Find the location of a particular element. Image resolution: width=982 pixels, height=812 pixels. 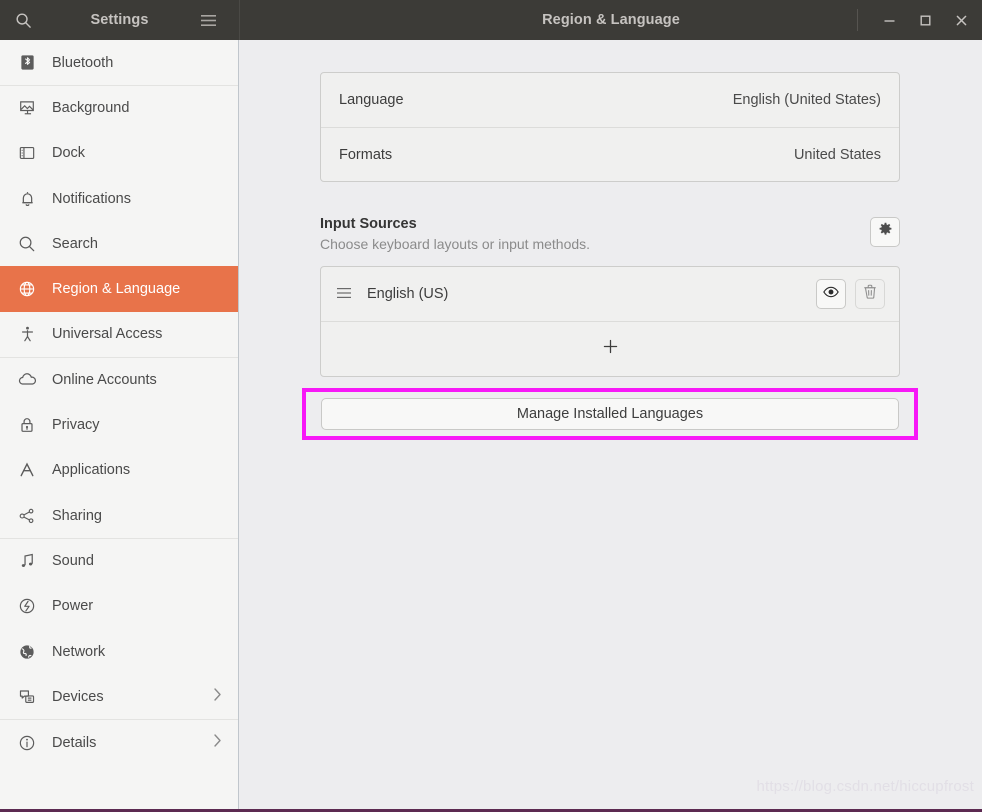

sidebar-item-label: Applications is located at coordinates (91, 470).